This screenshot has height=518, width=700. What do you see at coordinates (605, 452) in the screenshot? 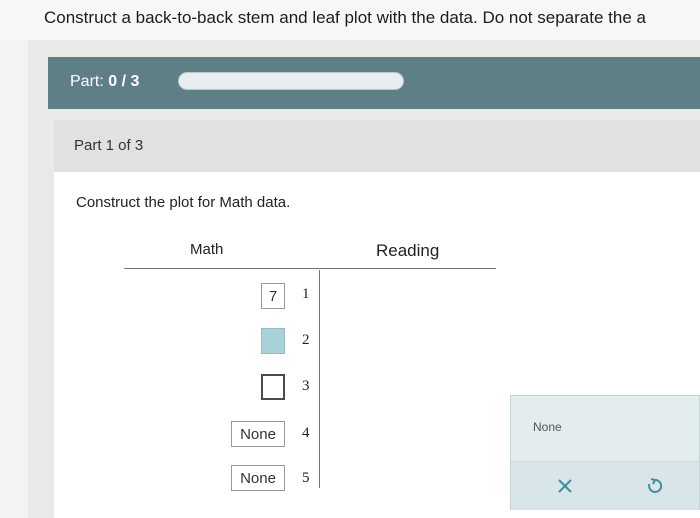
I see `answer-palette: None` at bounding box center [605, 452].